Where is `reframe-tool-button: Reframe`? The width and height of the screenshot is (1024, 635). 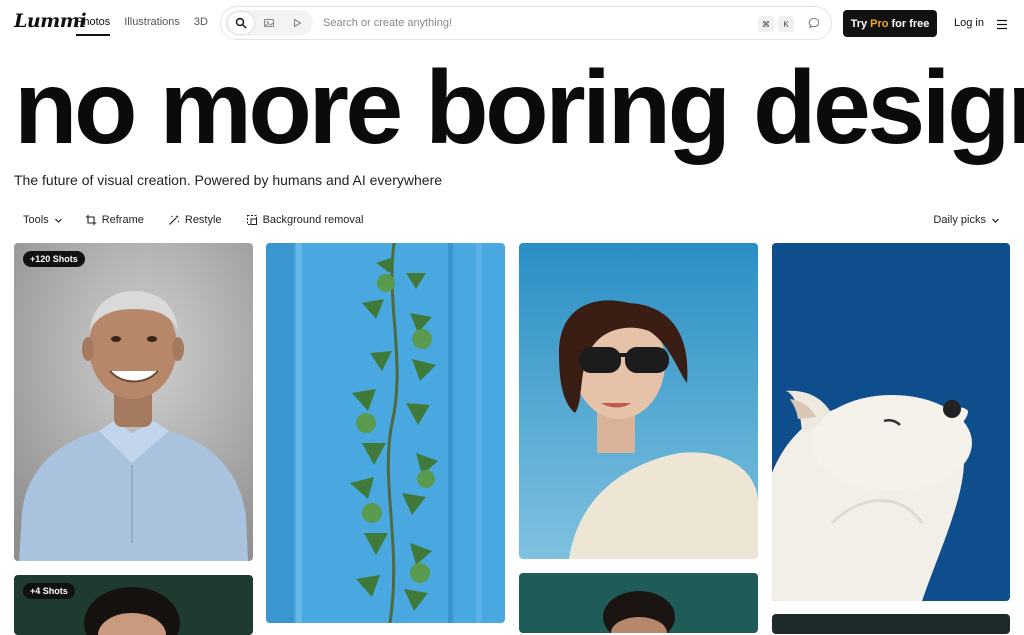
reframe-tool-button: Reframe is located at coordinates (114, 220).